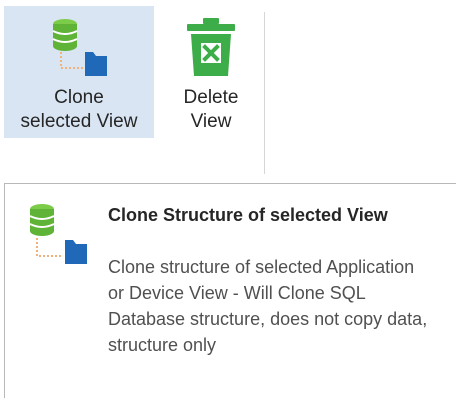  I want to click on delete-view-label: Delete View, so click(211, 109).